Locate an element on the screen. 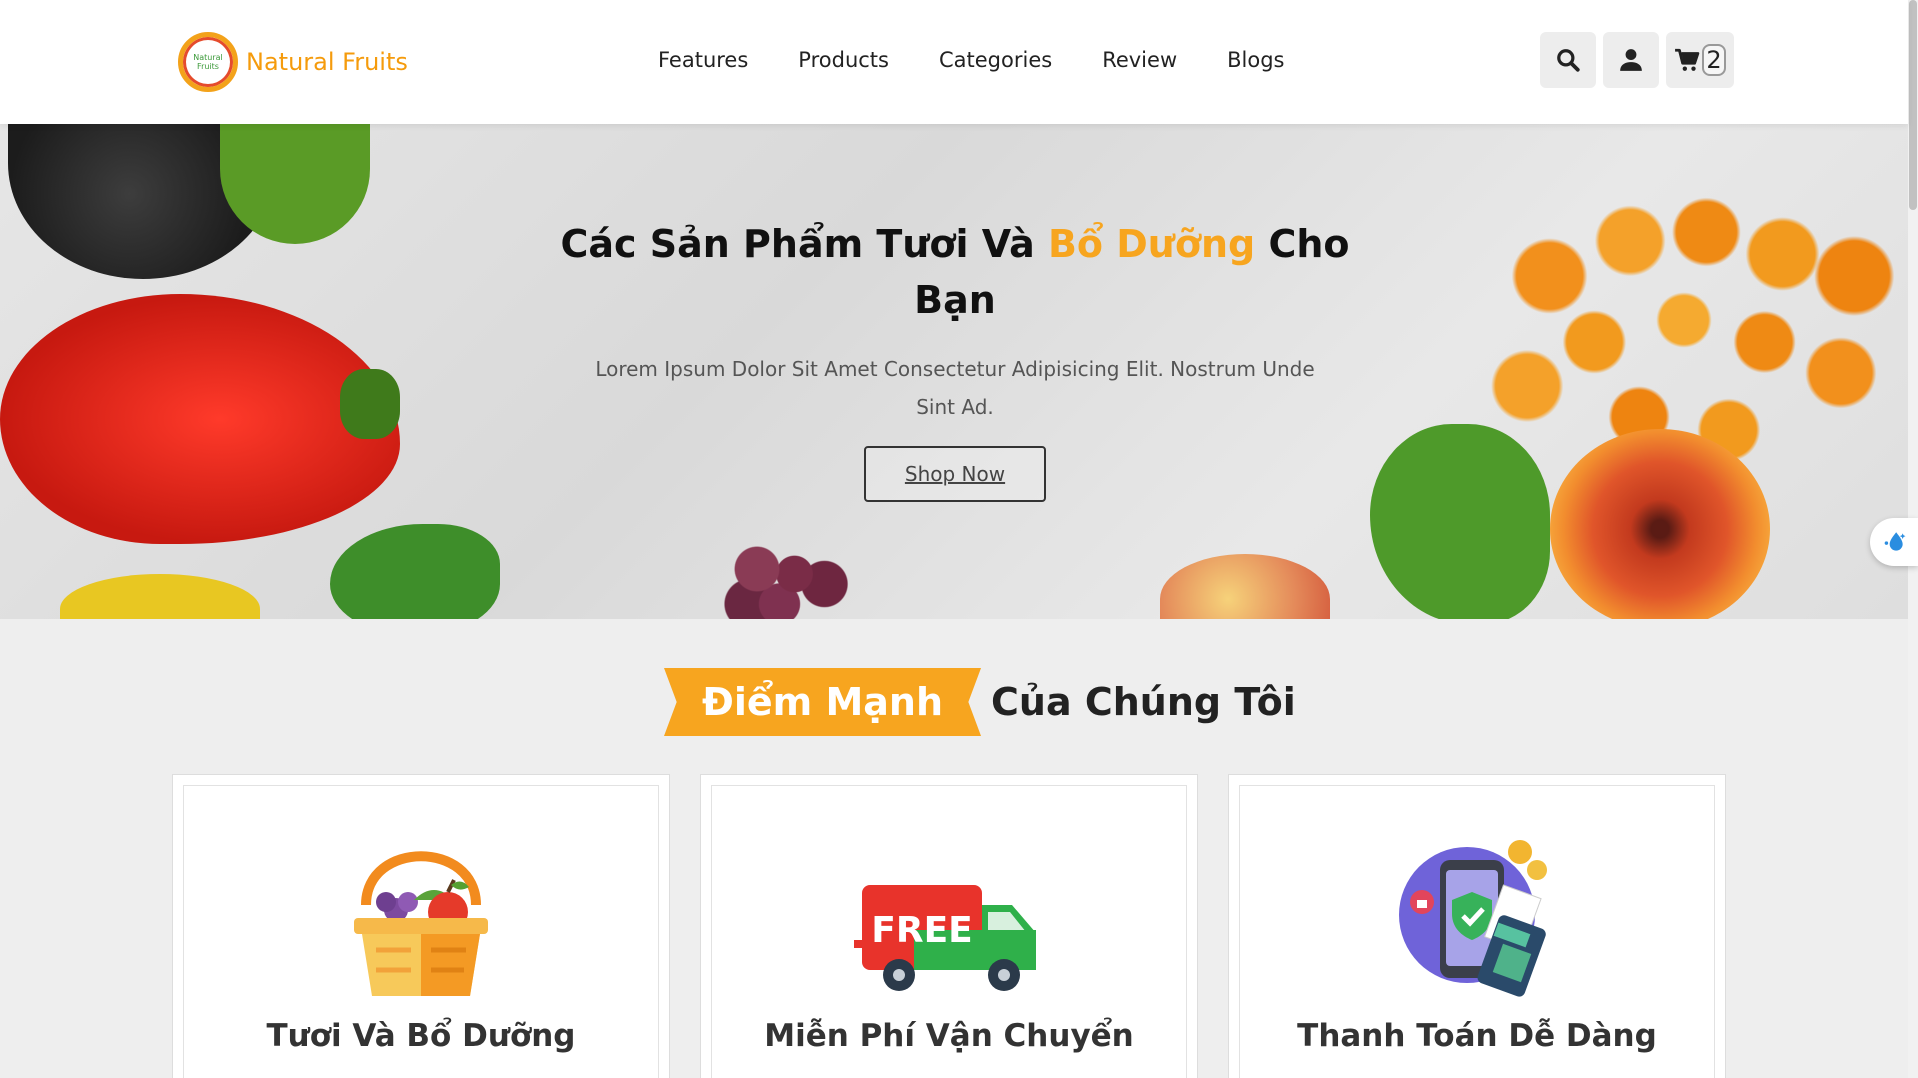 The height and width of the screenshot is (1078, 1918). search-icon is located at coordinates (1568, 60).